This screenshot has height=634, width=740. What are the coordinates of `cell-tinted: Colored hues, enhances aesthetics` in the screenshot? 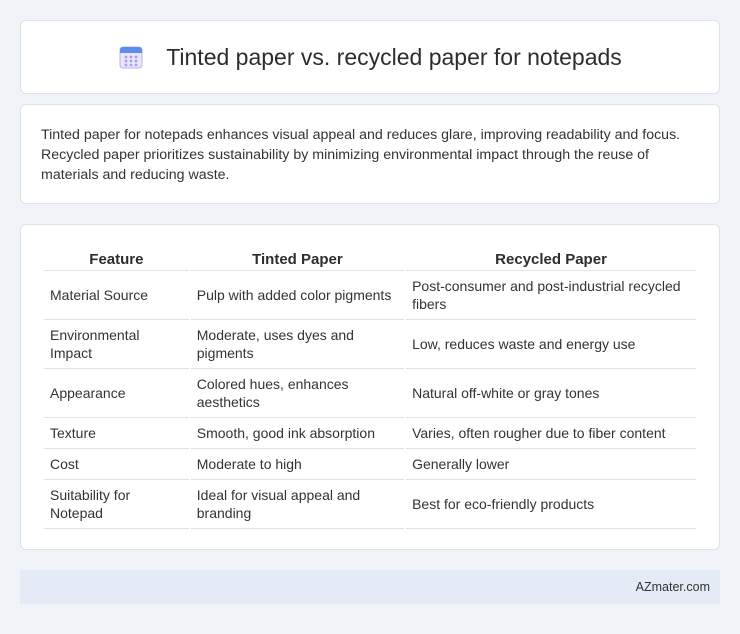 It's located at (297, 393).